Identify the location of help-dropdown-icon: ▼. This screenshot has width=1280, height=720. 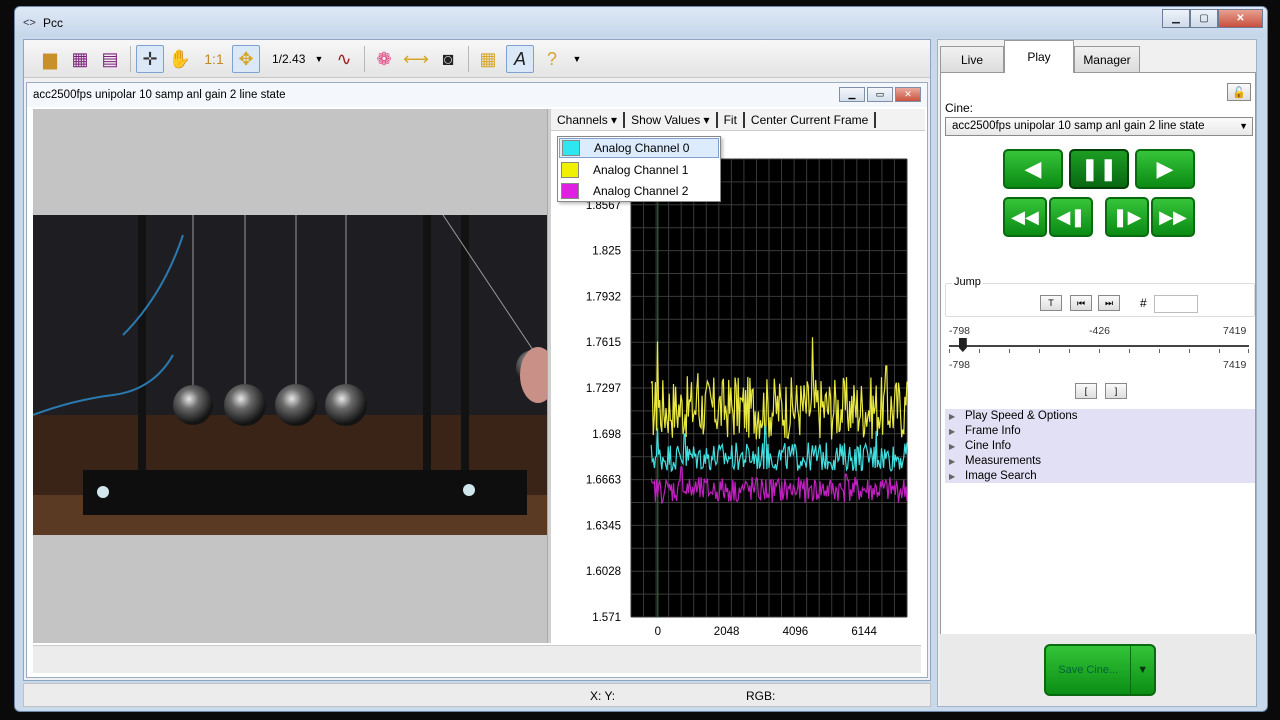
(577, 59).